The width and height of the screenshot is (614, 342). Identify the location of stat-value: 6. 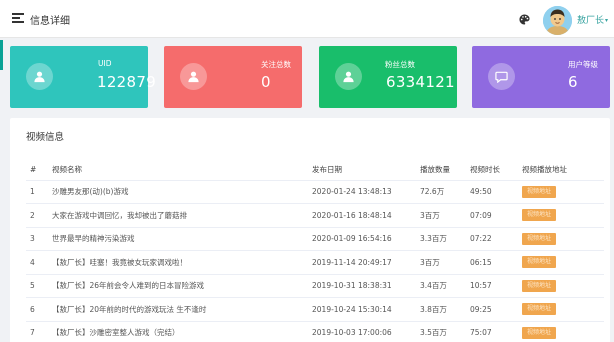
(573, 82).